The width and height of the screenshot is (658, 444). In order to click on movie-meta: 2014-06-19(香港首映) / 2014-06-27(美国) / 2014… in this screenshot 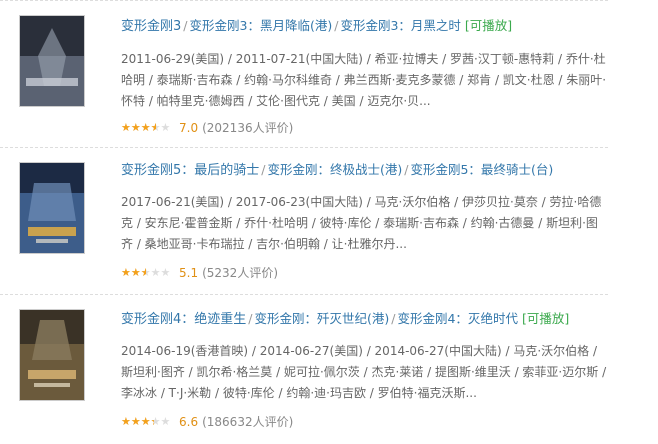, I will do `click(364, 372)`.